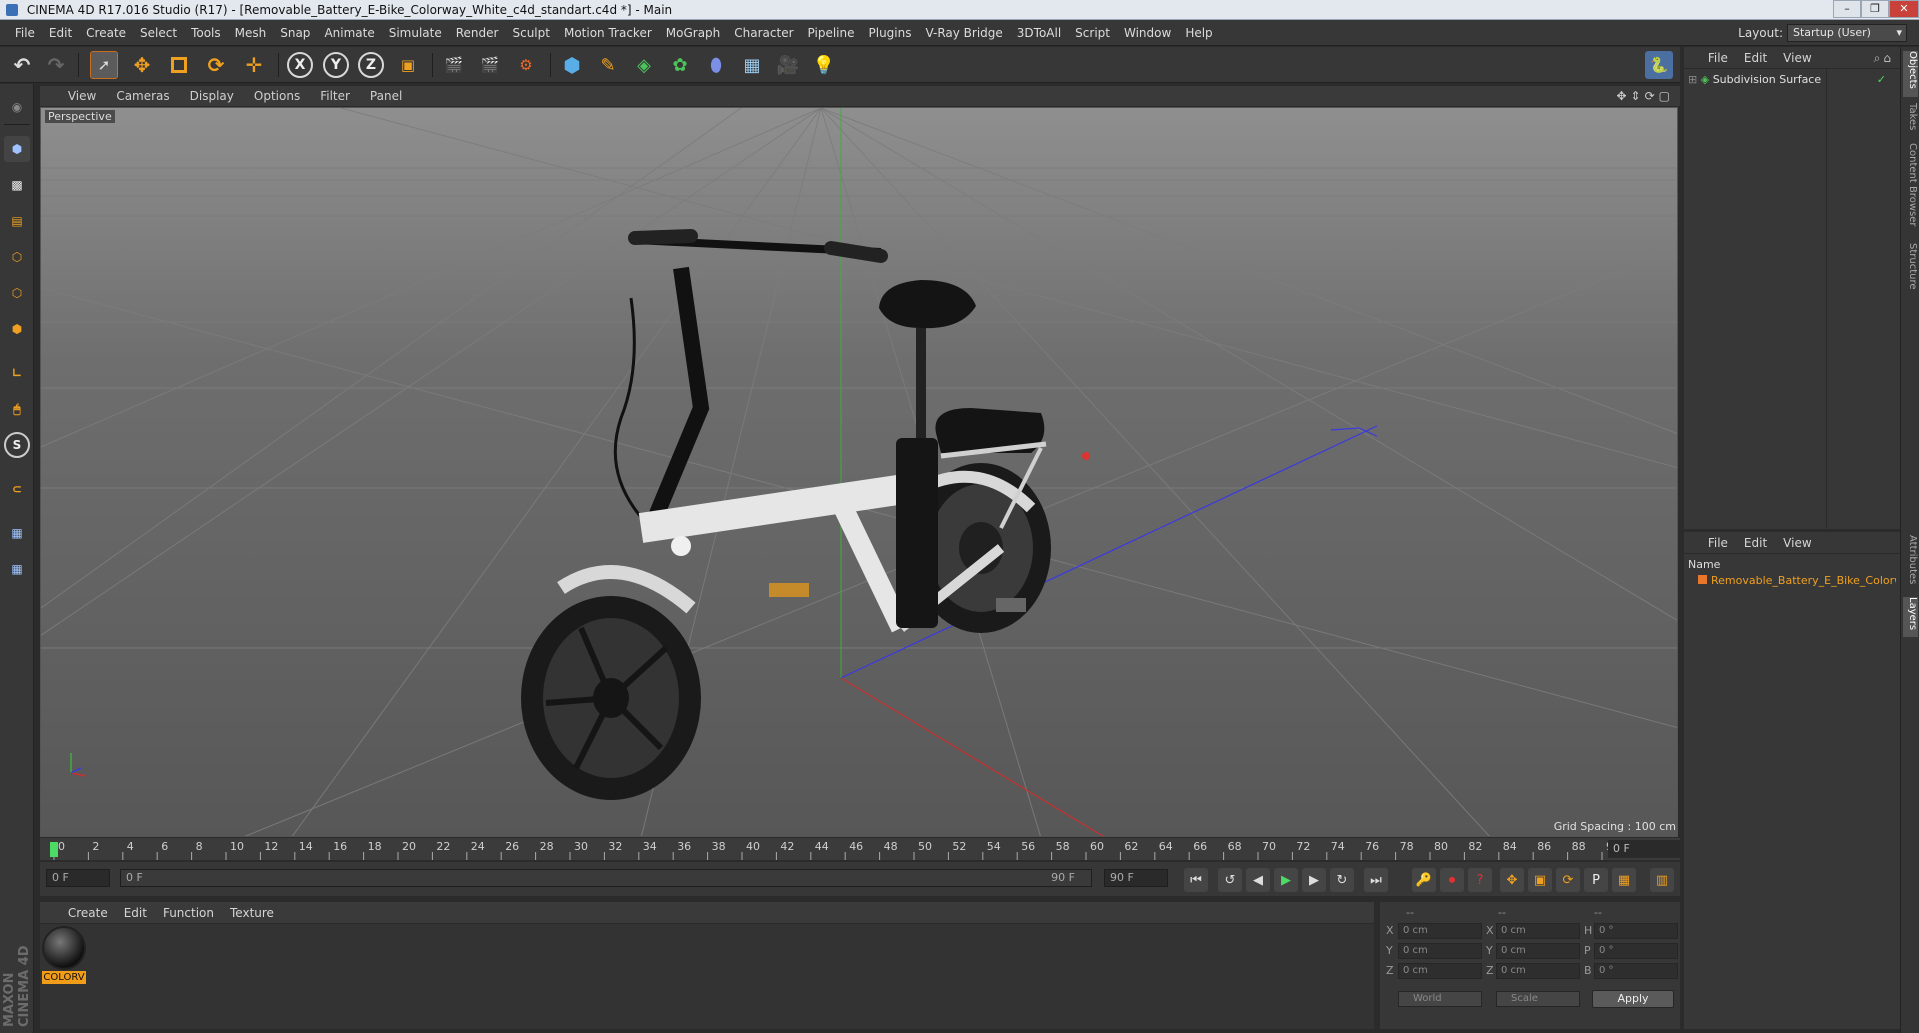 This screenshot has width=1919, height=1033. I want to click on model-mode-icon: ⬢, so click(17, 149).